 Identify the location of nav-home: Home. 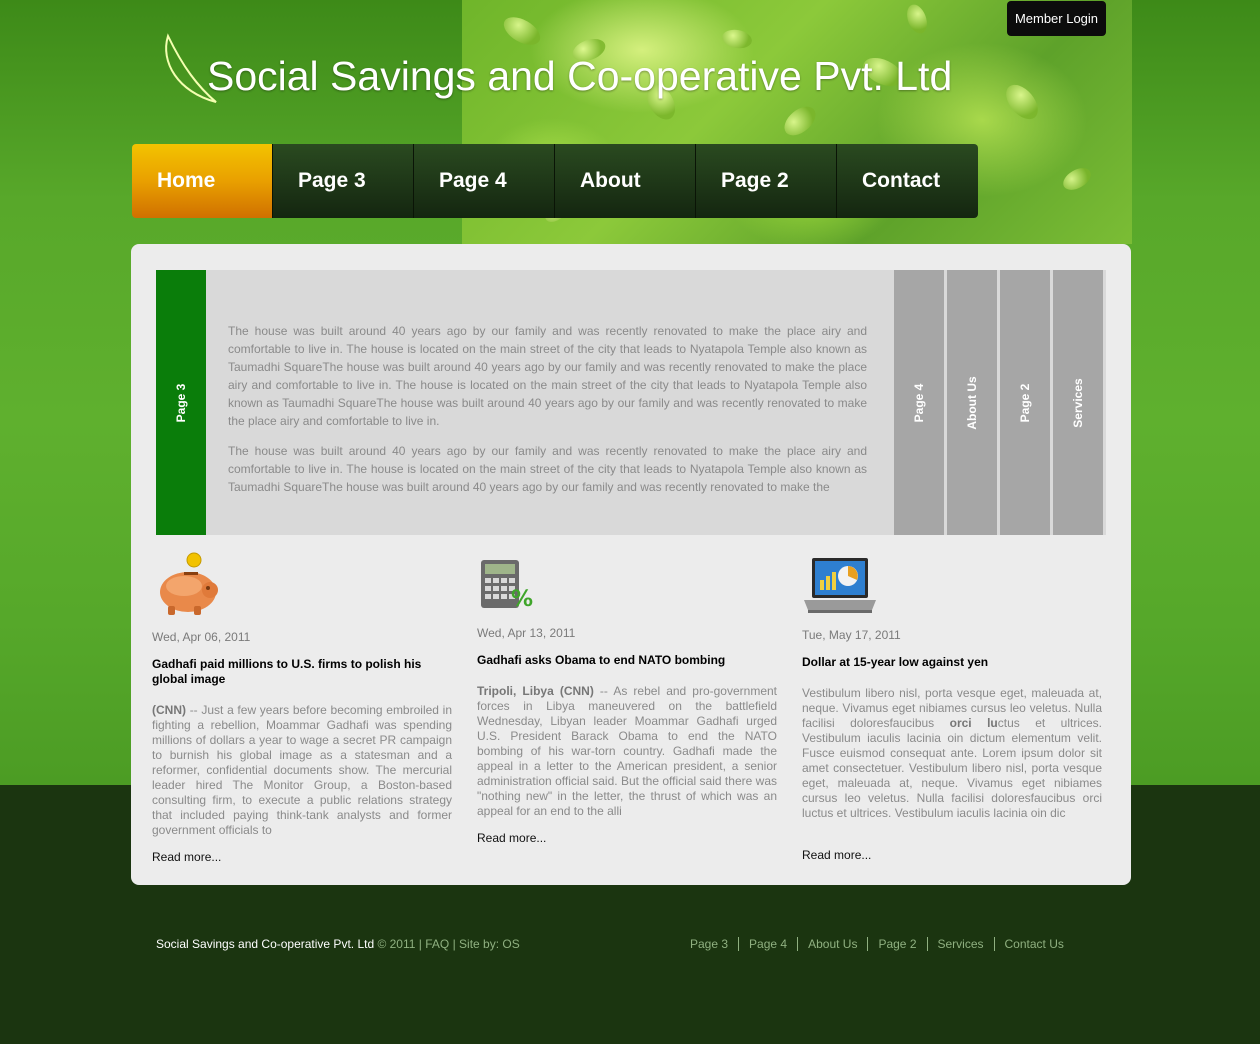
(202, 181).